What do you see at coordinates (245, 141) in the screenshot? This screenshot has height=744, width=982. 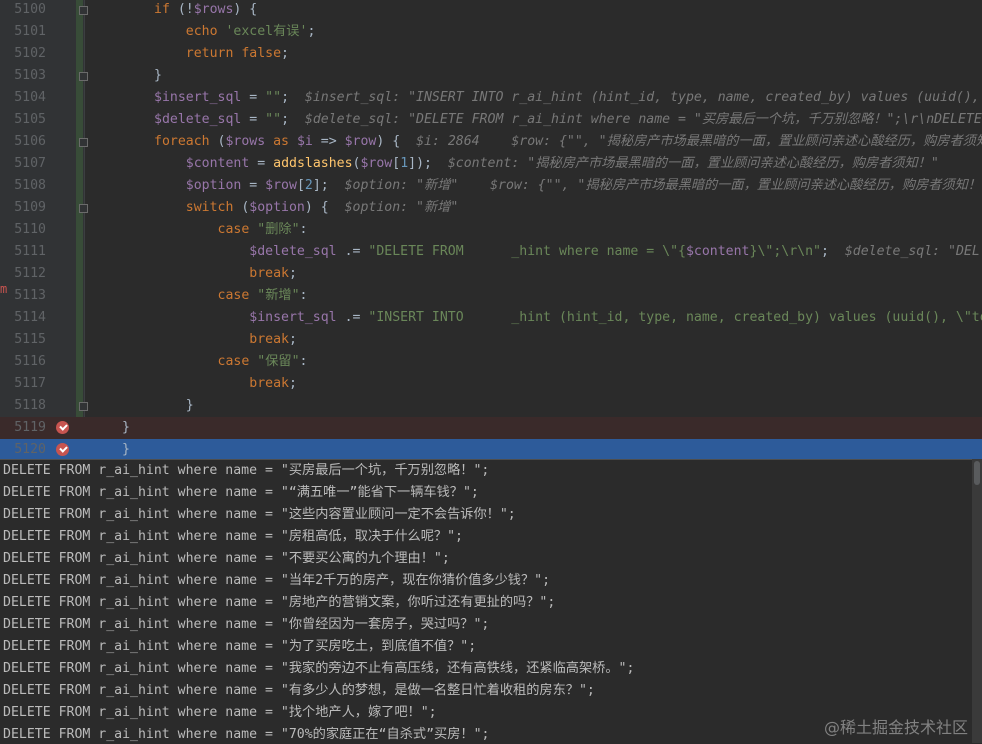 I see `code-token: $rows` at bounding box center [245, 141].